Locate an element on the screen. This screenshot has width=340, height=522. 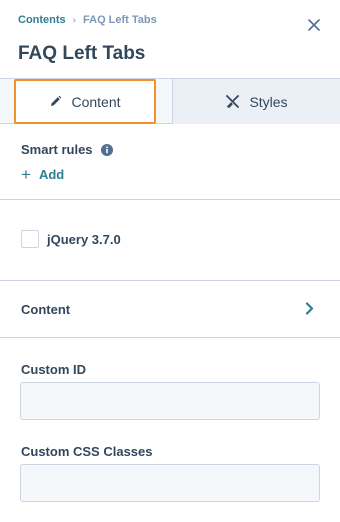
jquery-checkbox-label: jQuery 3.7.0 is located at coordinates (84, 239).